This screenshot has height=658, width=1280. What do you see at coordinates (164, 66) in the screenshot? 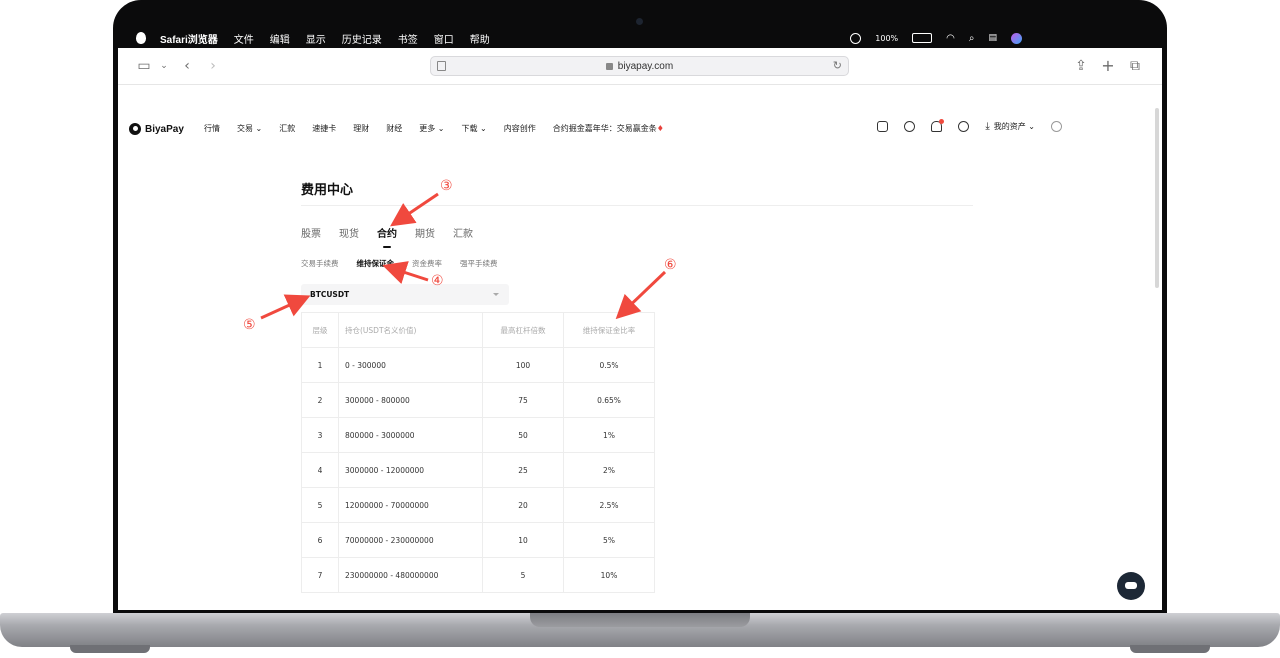
I see `chevron-down-icon: ⌄` at bounding box center [164, 66].